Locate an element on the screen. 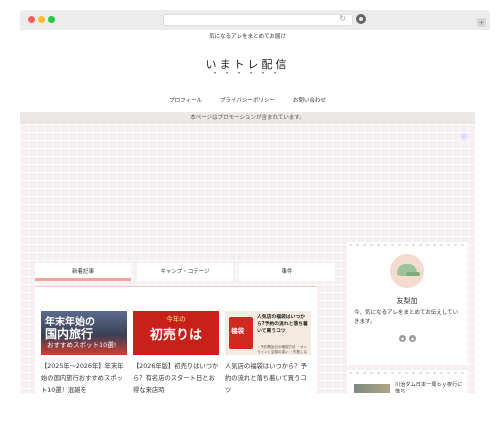 The width and height of the screenshot is (500, 423). thumbnail-text: 人気店の福袋はいつから?予約の流れと落ち着いて買うコツ is located at coordinates (282, 324).